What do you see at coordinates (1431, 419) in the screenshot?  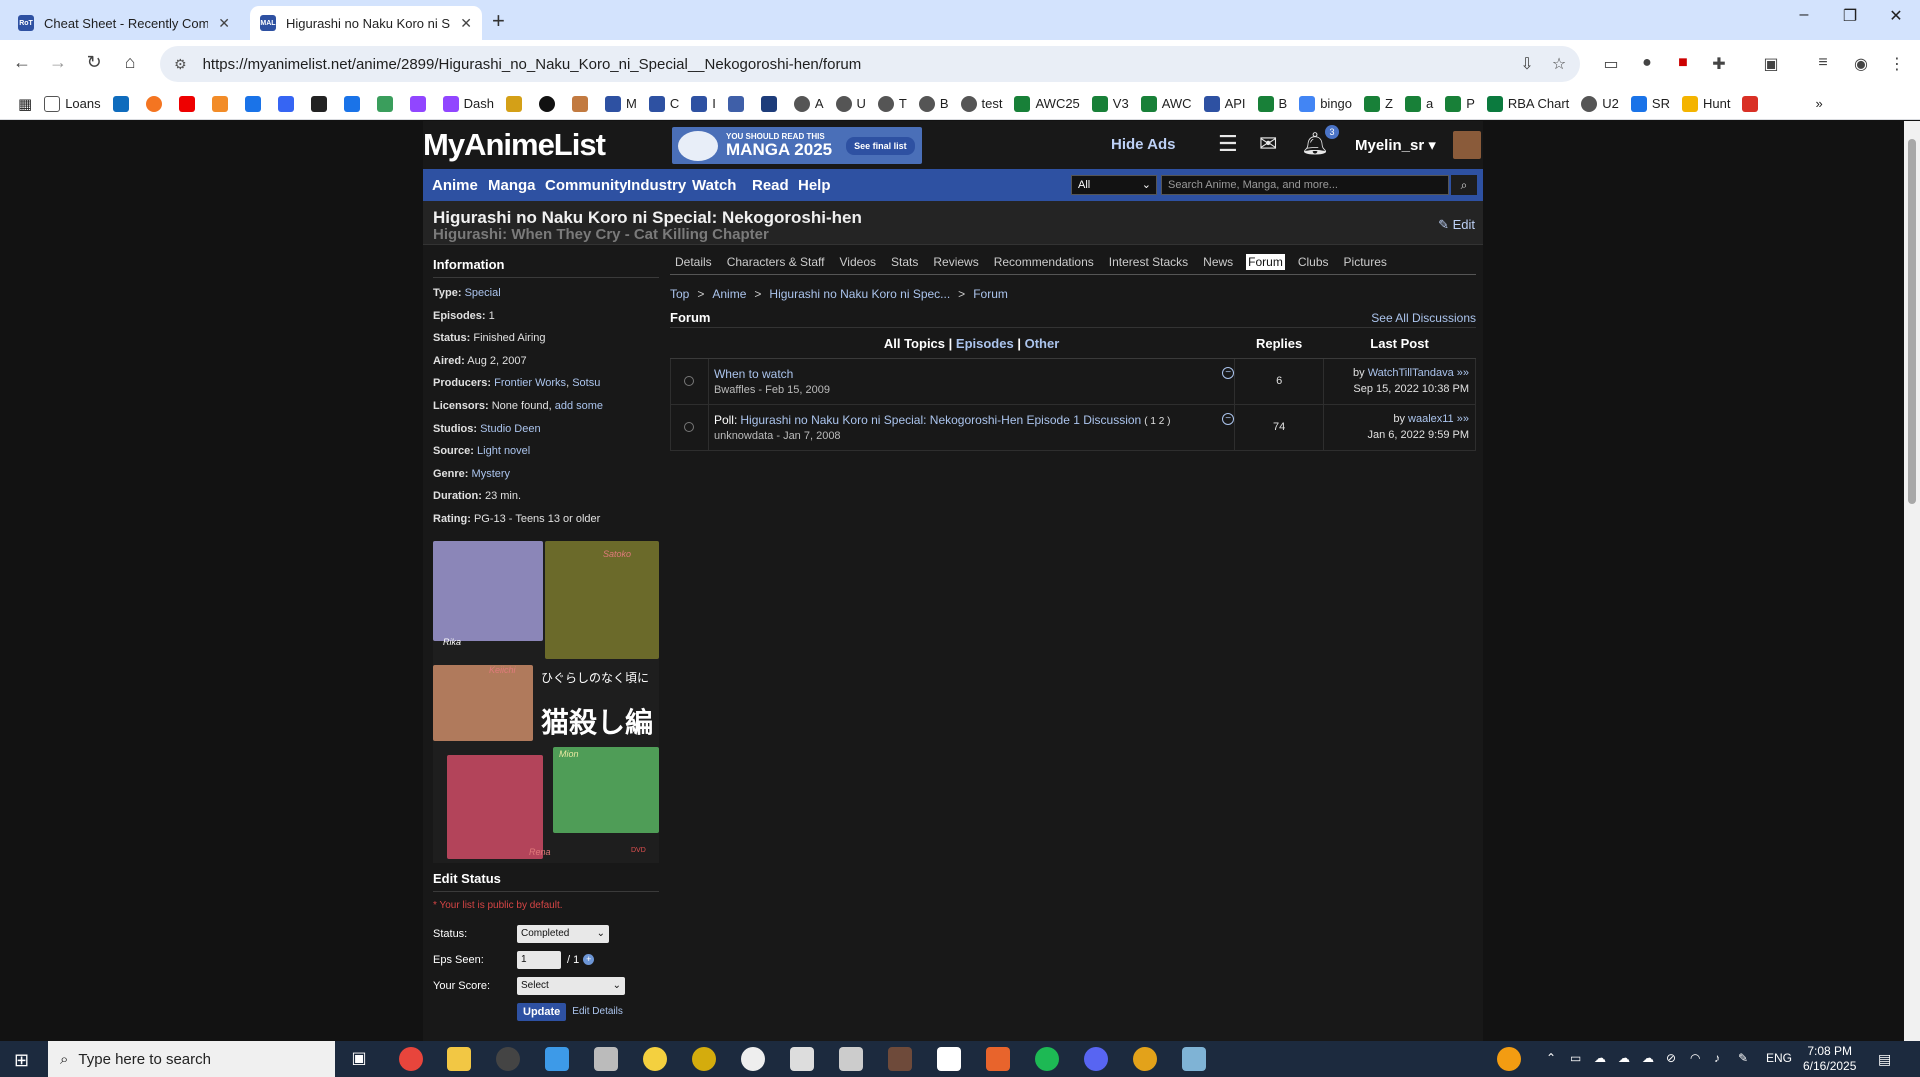 I see `last-post-user-link: waalex11` at bounding box center [1431, 419].